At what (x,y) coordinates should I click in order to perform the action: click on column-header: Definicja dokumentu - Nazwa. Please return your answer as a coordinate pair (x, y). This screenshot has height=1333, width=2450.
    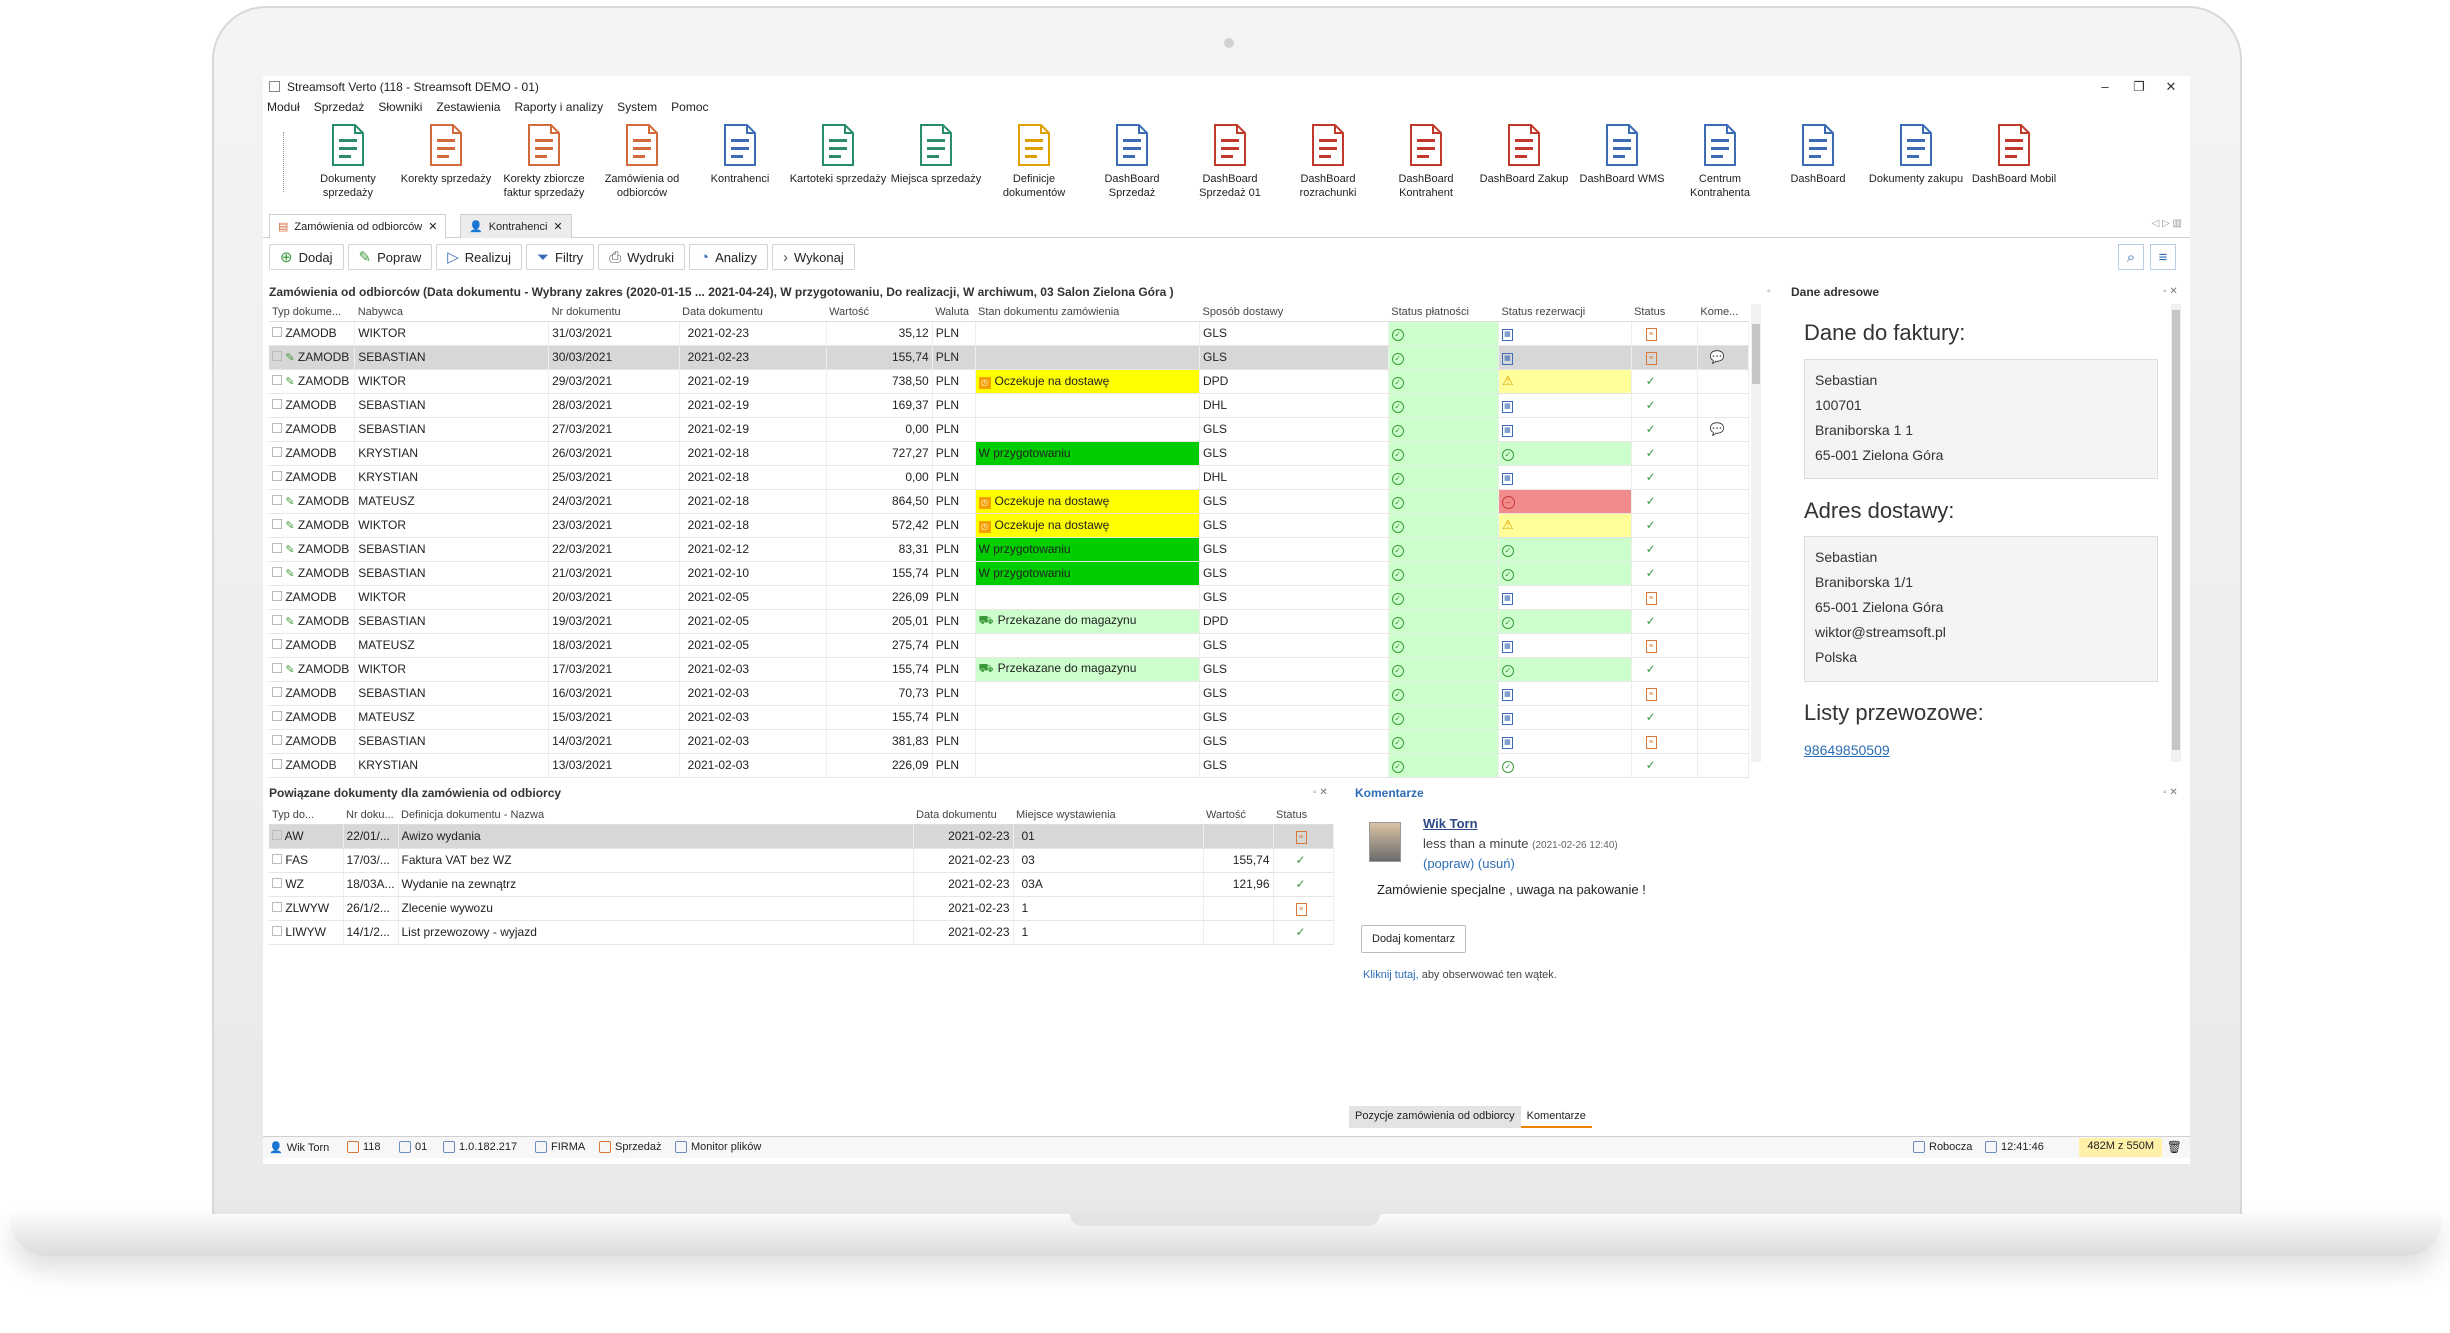
    Looking at the image, I should click on (655, 815).